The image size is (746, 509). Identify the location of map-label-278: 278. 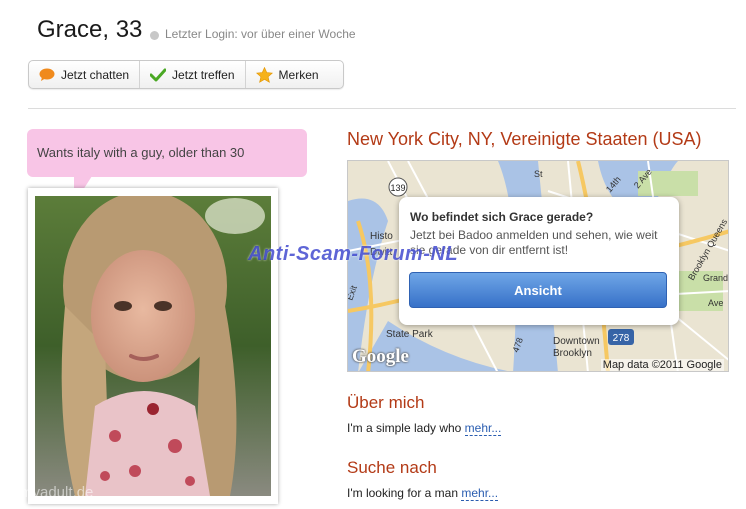
(621, 338).